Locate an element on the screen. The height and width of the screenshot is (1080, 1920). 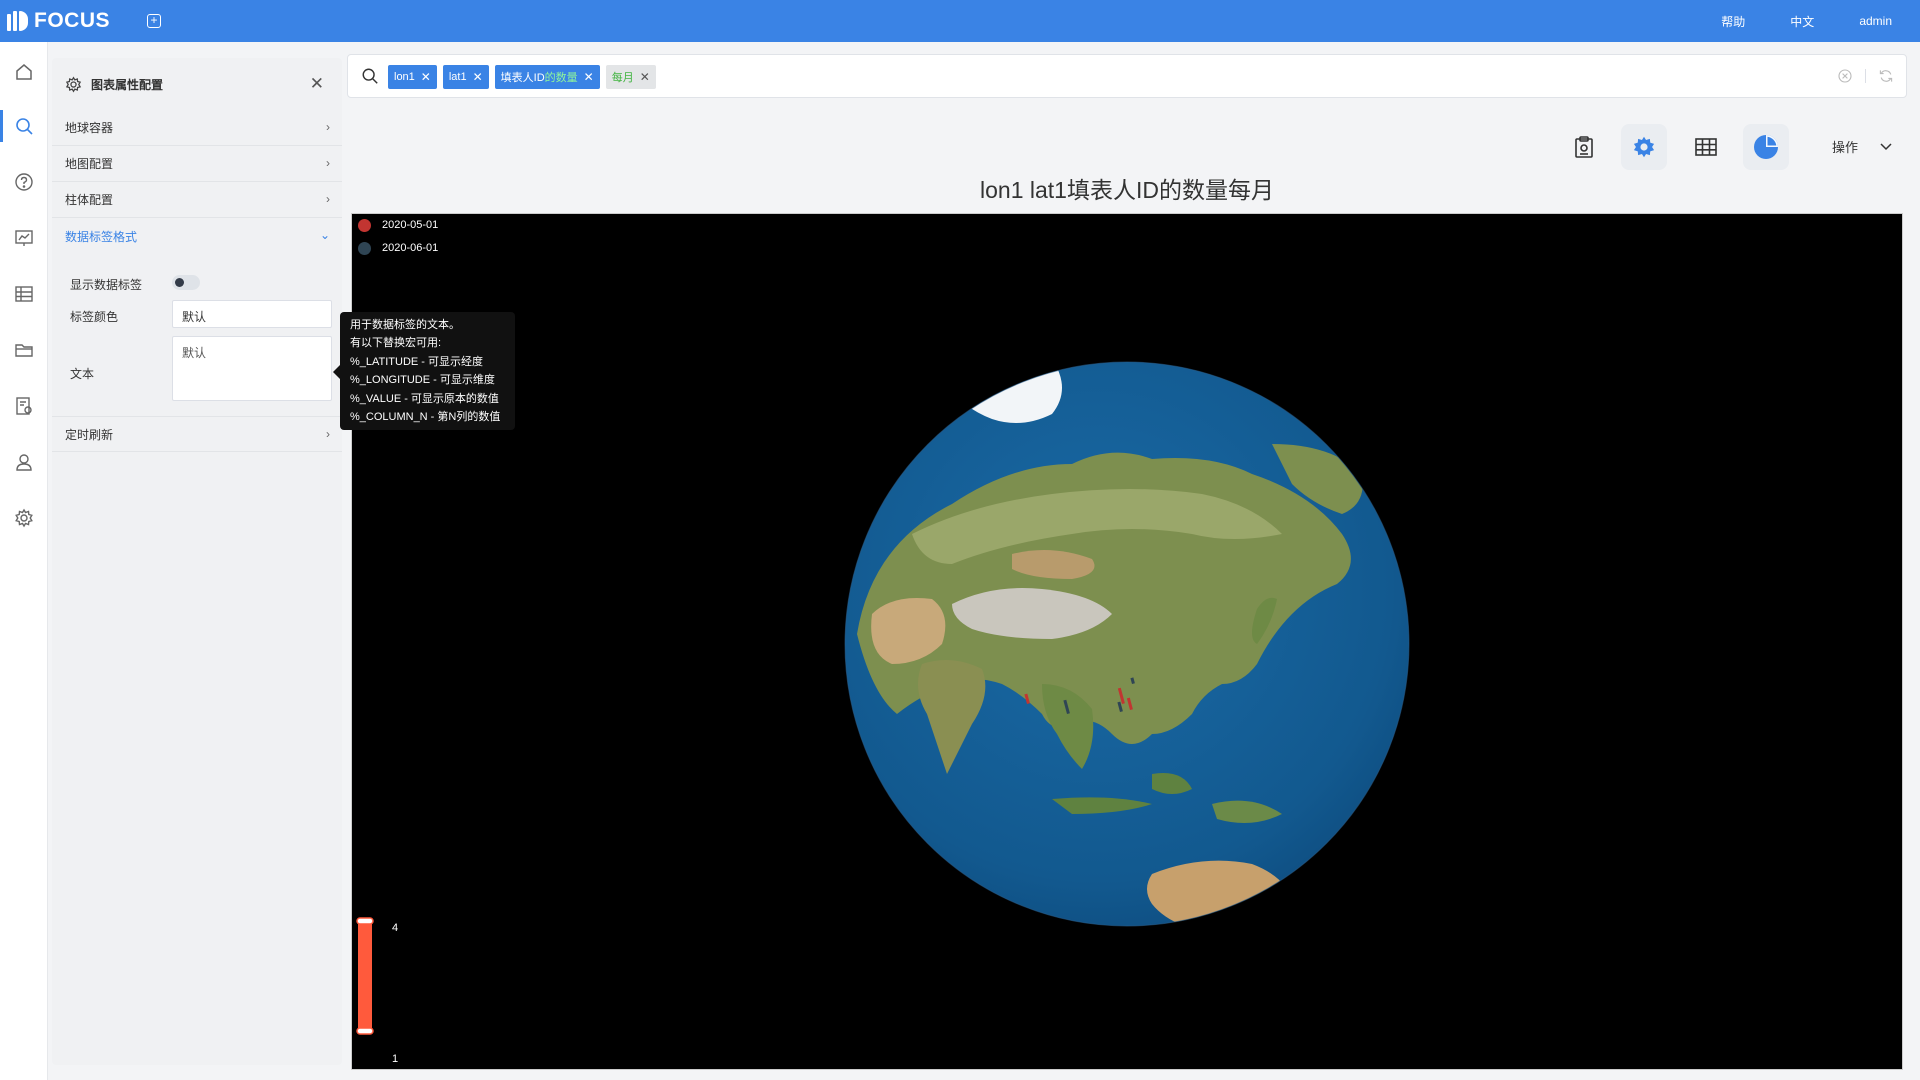
pie-chart-icon is located at coordinates (1766, 147).